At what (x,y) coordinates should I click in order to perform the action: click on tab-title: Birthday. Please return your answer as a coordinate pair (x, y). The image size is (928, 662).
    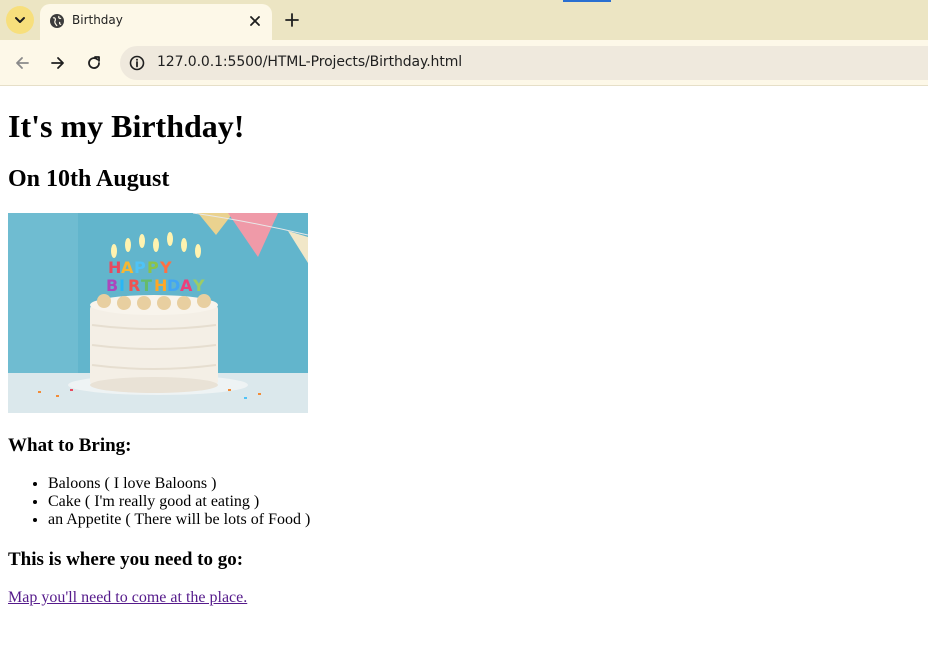
    Looking at the image, I should click on (97, 20).